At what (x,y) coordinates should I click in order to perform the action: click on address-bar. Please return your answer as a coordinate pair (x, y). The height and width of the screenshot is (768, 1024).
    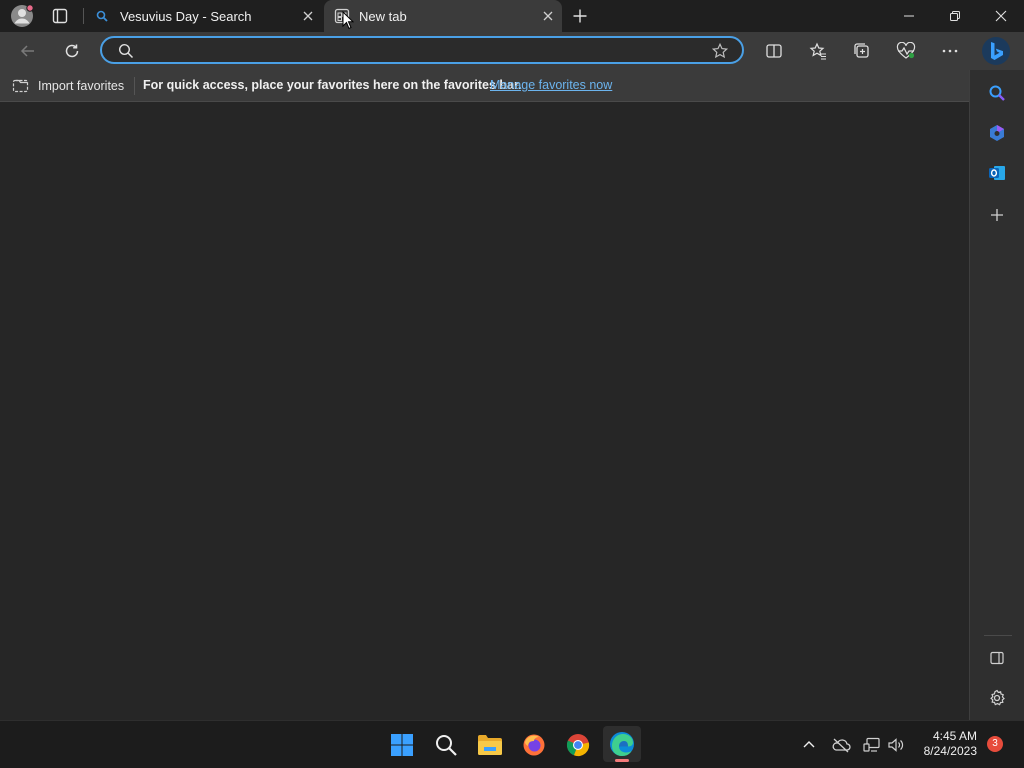
    Looking at the image, I should click on (422, 50).